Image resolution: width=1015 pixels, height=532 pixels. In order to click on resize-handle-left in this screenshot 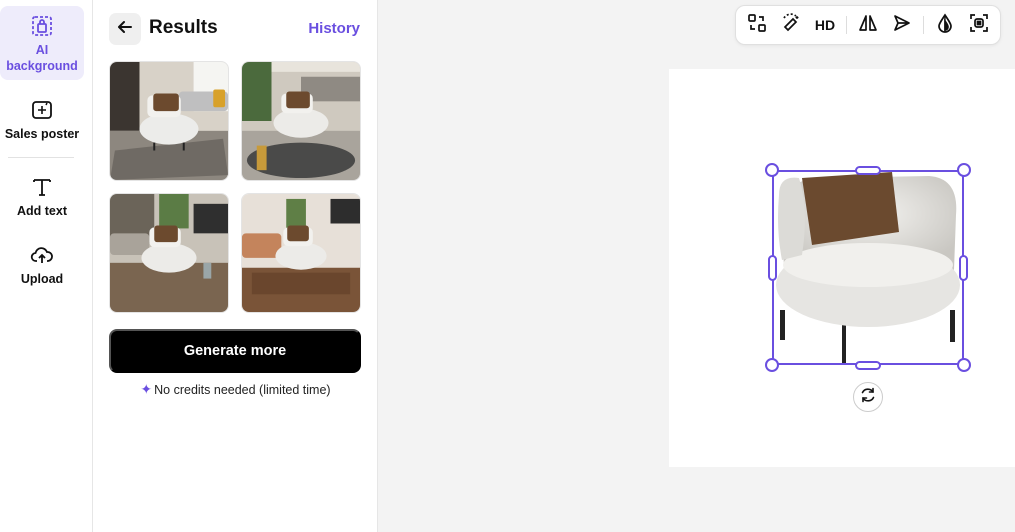, I will do `click(772, 268)`.